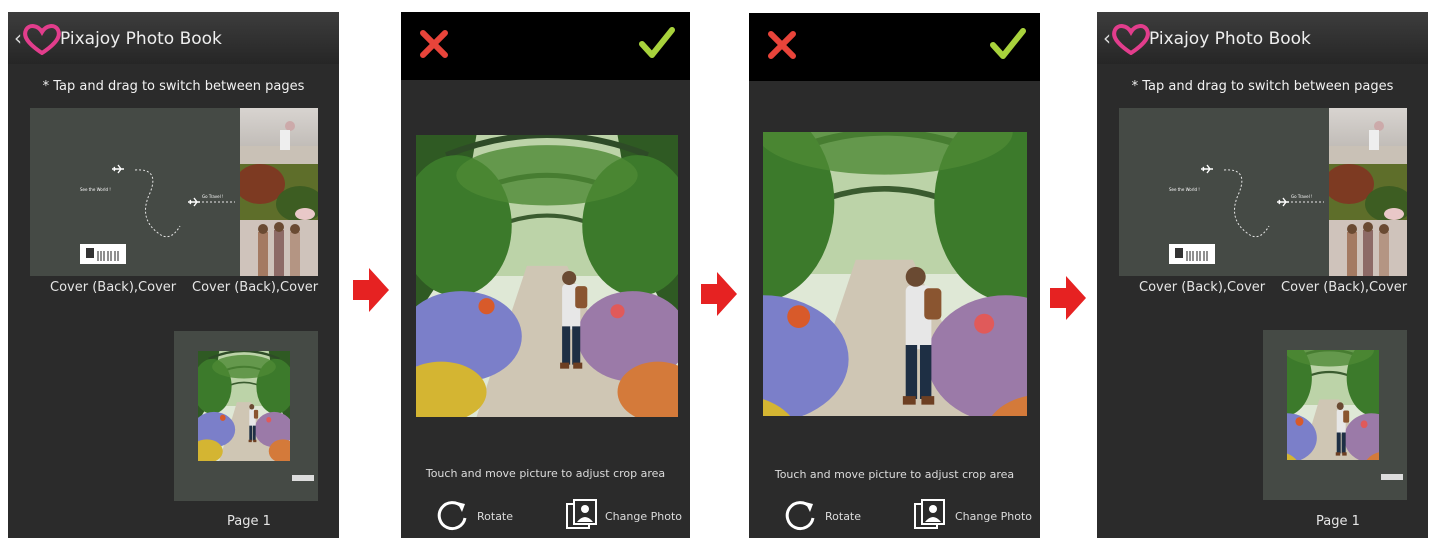 This screenshot has width=1434, height=538. Describe the element at coordinates (1333, 405) in the screenshot. I see `page-1-photo-cropped` at that location.